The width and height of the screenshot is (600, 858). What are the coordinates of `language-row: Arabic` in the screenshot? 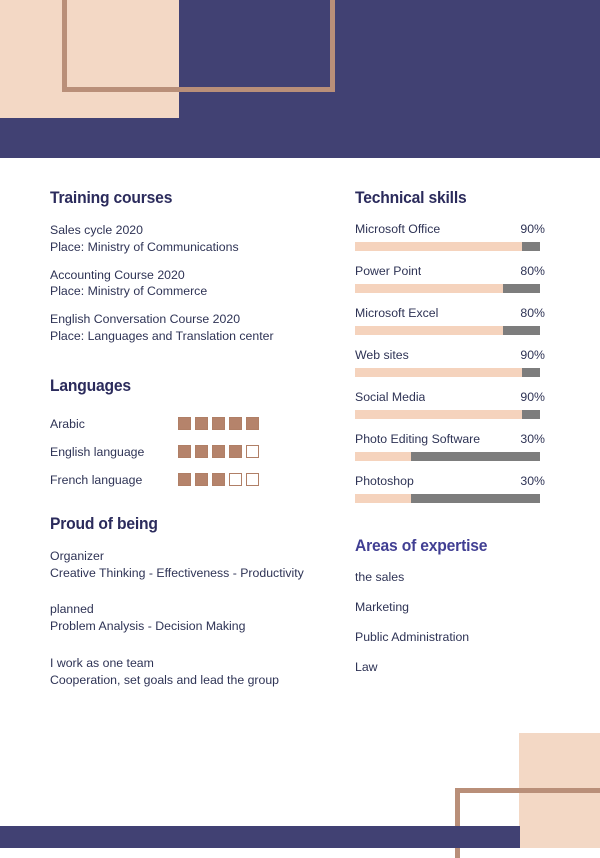 It's located at (182, 424).